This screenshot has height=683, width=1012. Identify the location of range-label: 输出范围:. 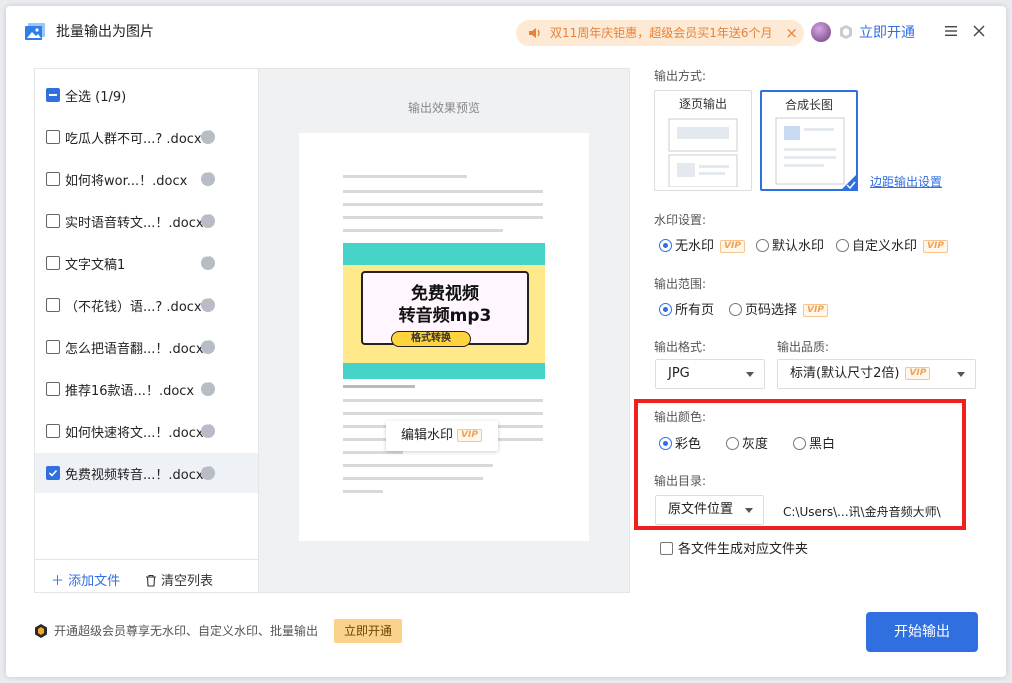
(680, 284).